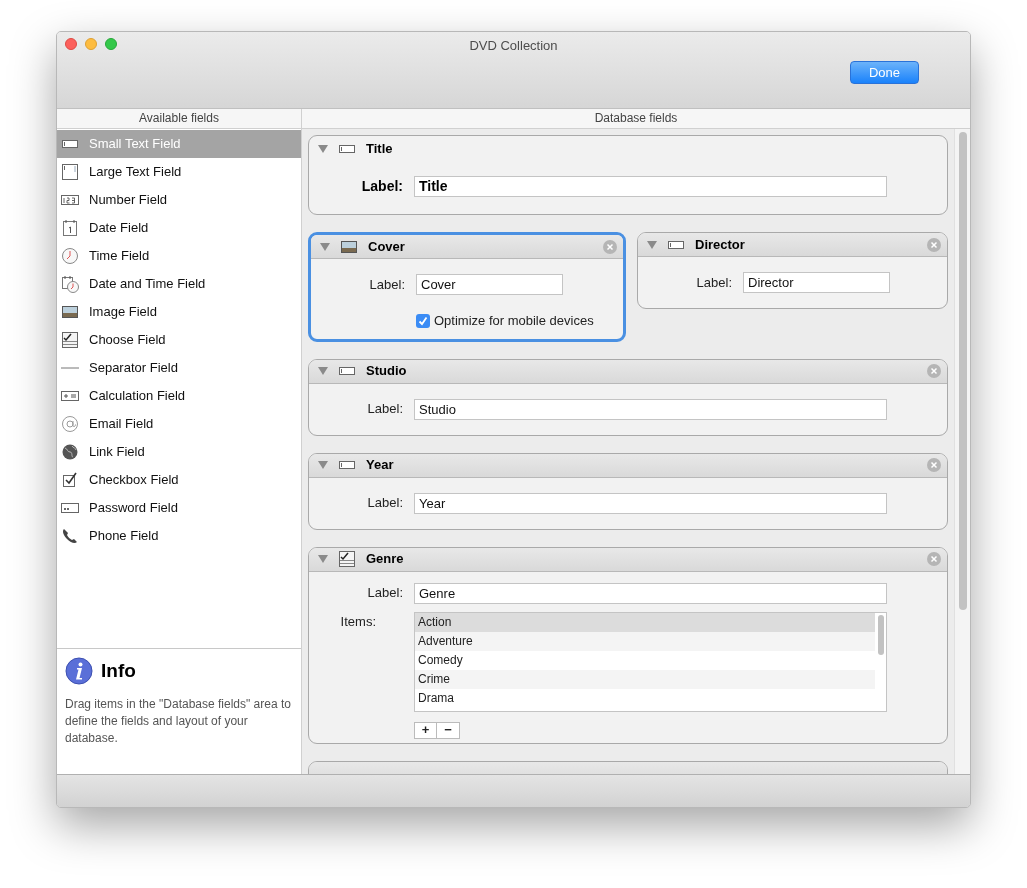 The image size is (1027, 888). I want to click on calendar-clock-icon, so click(70, 284).